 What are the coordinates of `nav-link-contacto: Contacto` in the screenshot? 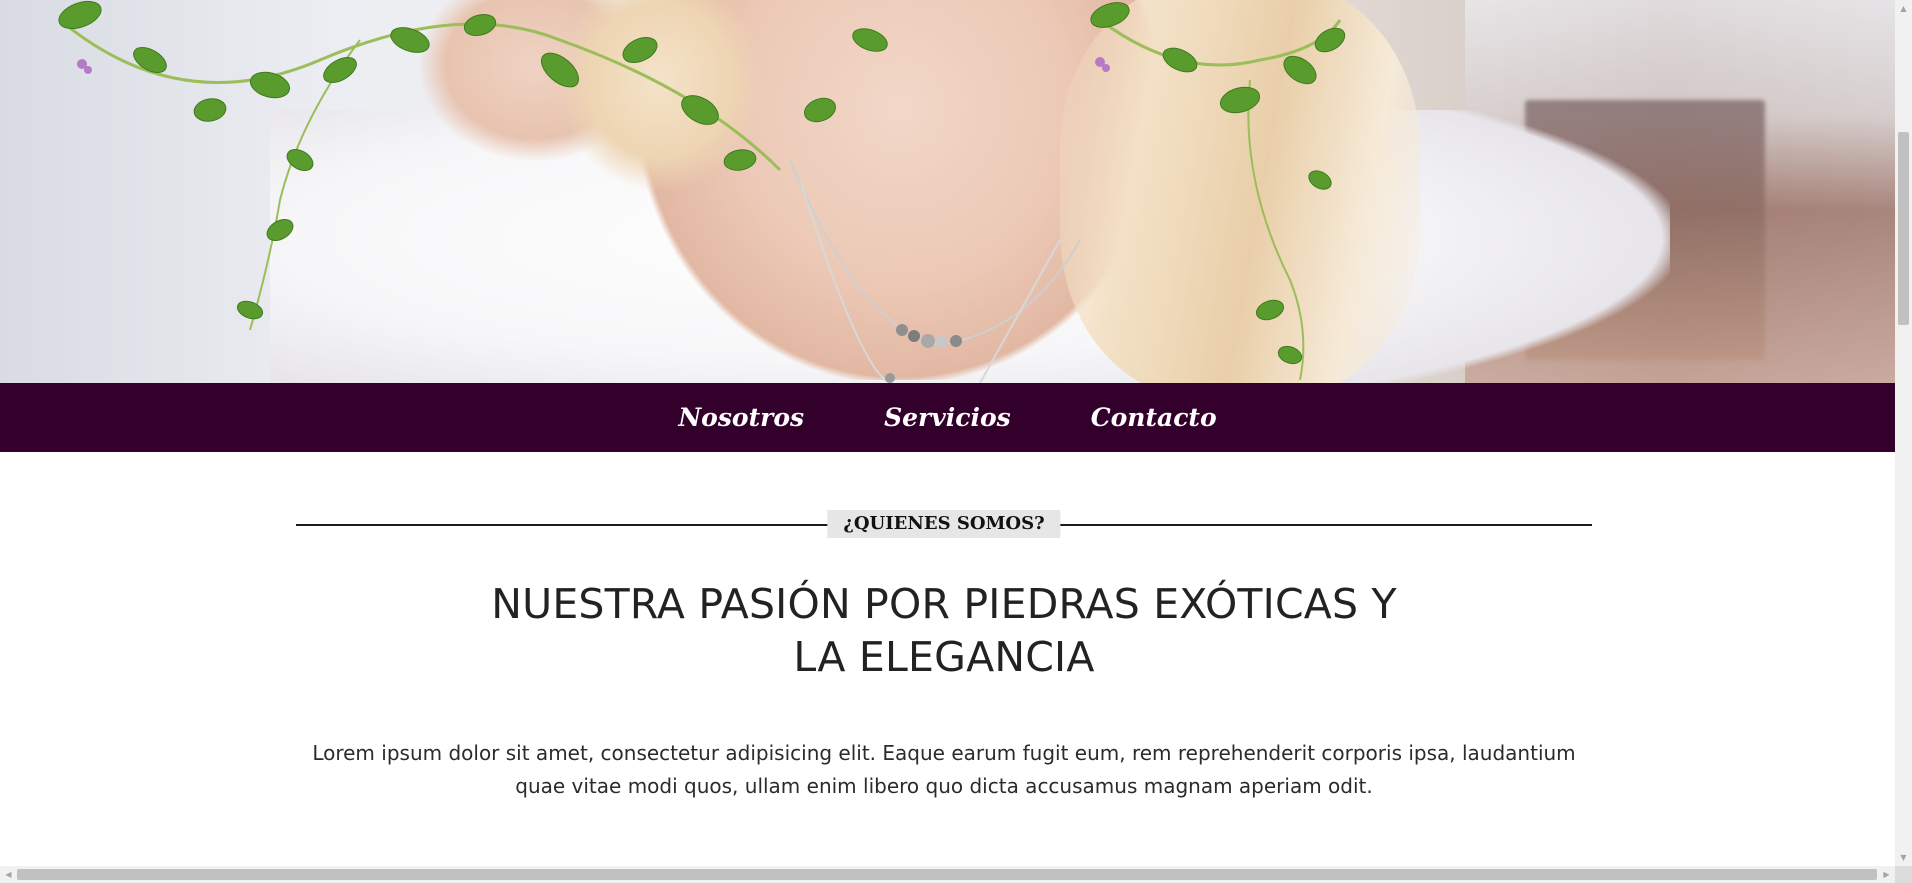 It's located at (1154, 417).